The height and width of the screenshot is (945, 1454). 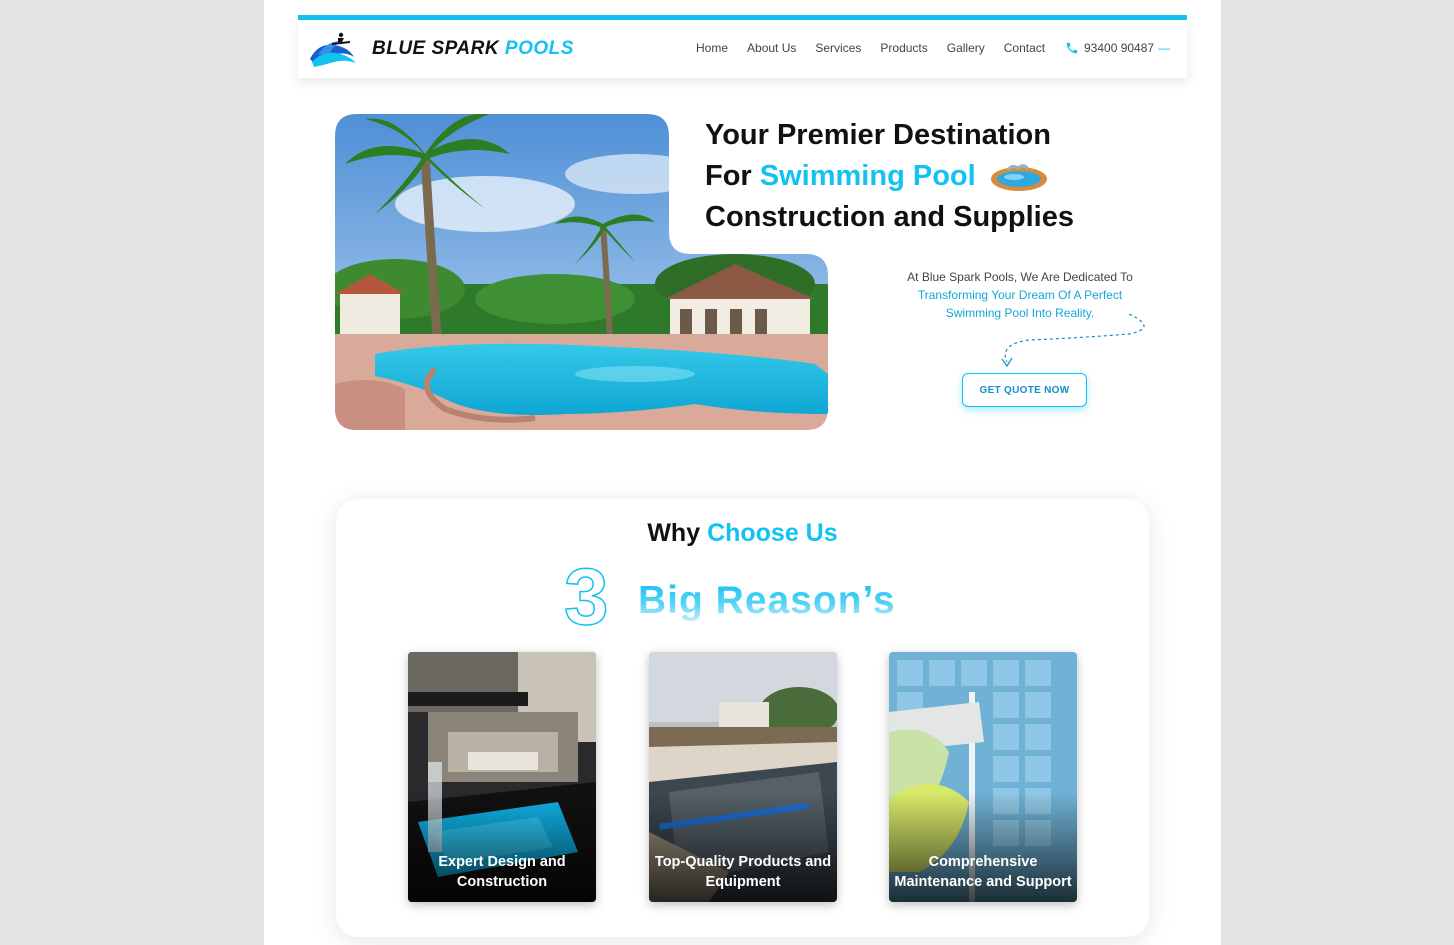 I want to click on why-title: Why Choose Us, so click(x=742, y=533).